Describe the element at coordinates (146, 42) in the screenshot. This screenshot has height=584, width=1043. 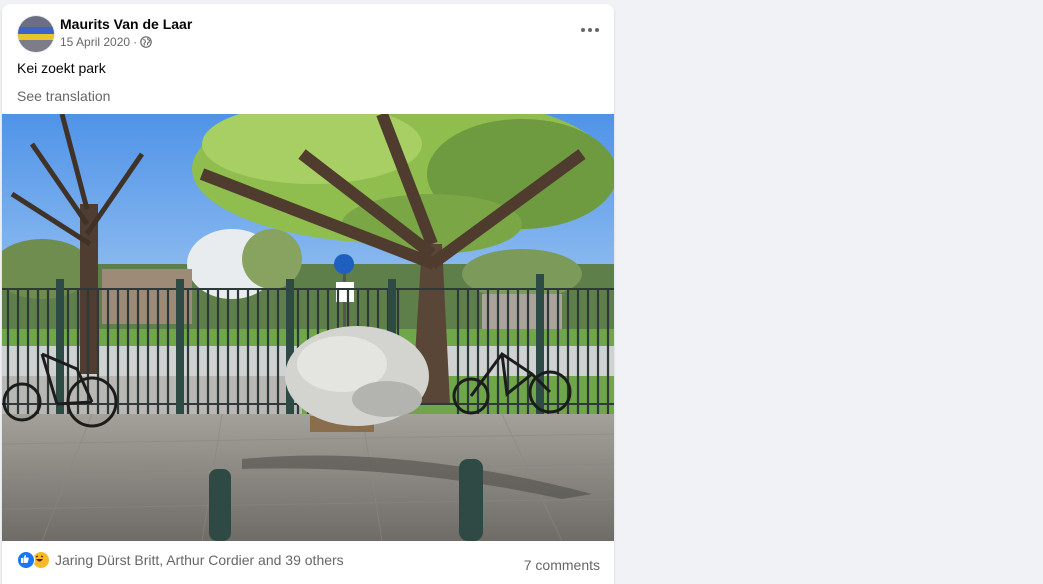
I see `globe-icon` at that location.